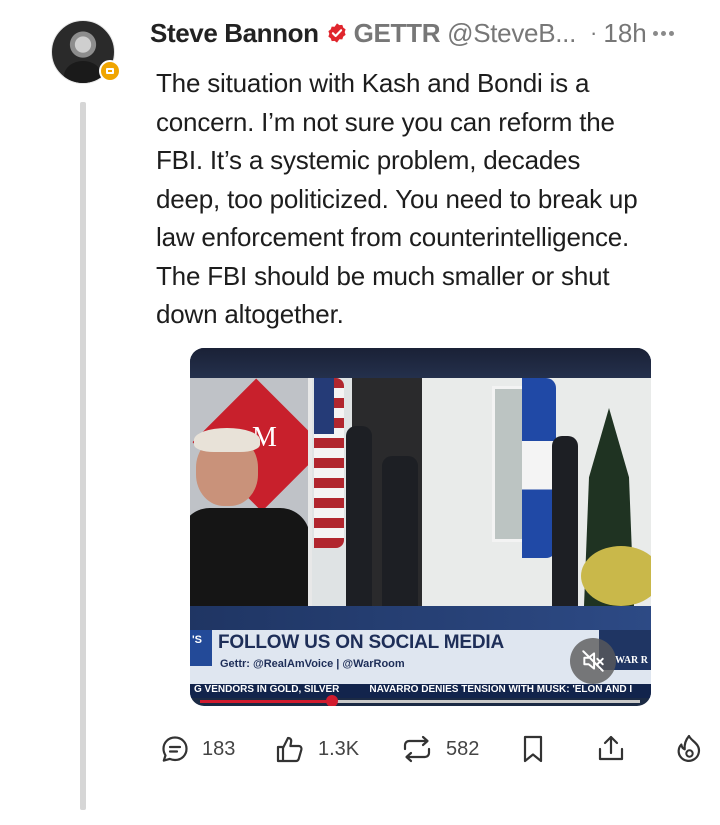  I want to click on speaker-muted-icon, so click(593, 661).